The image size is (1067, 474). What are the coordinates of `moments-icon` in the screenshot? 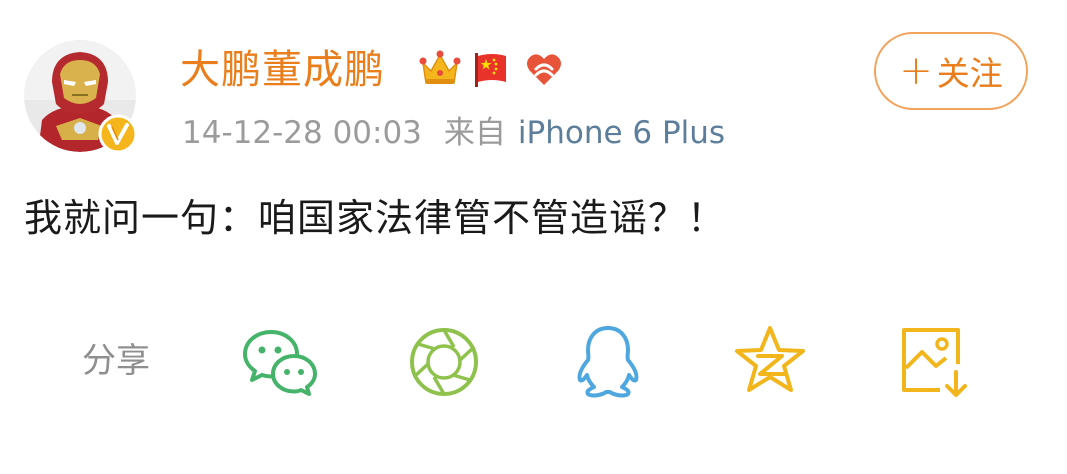 It's located at (444, 362).